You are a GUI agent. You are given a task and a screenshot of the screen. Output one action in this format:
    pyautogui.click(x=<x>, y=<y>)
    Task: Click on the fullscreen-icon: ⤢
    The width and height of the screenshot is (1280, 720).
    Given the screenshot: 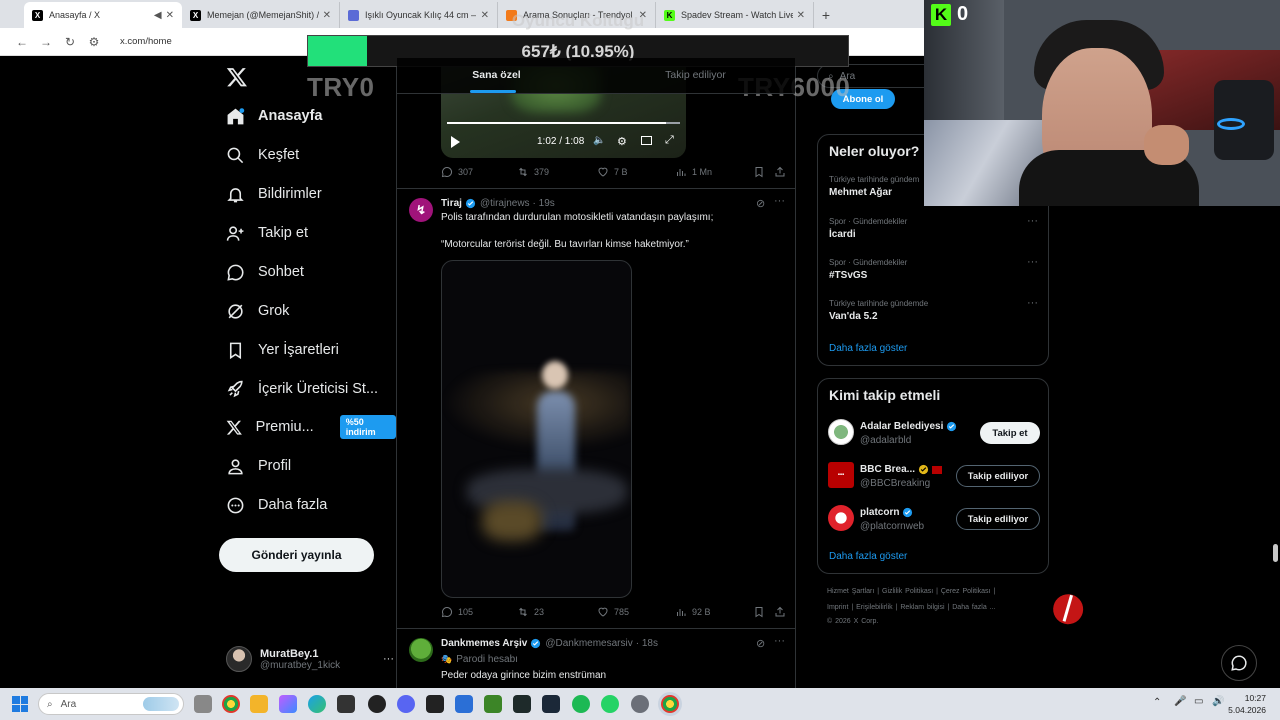 What is the action you would take?
    pyautogui.click(x=669, y=140)
    